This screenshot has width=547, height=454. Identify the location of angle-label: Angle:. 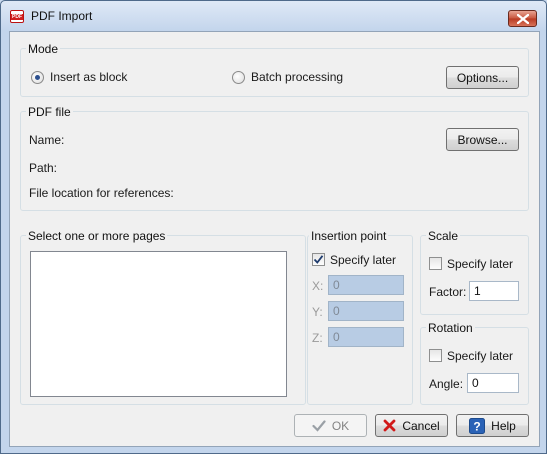
(446, 384).